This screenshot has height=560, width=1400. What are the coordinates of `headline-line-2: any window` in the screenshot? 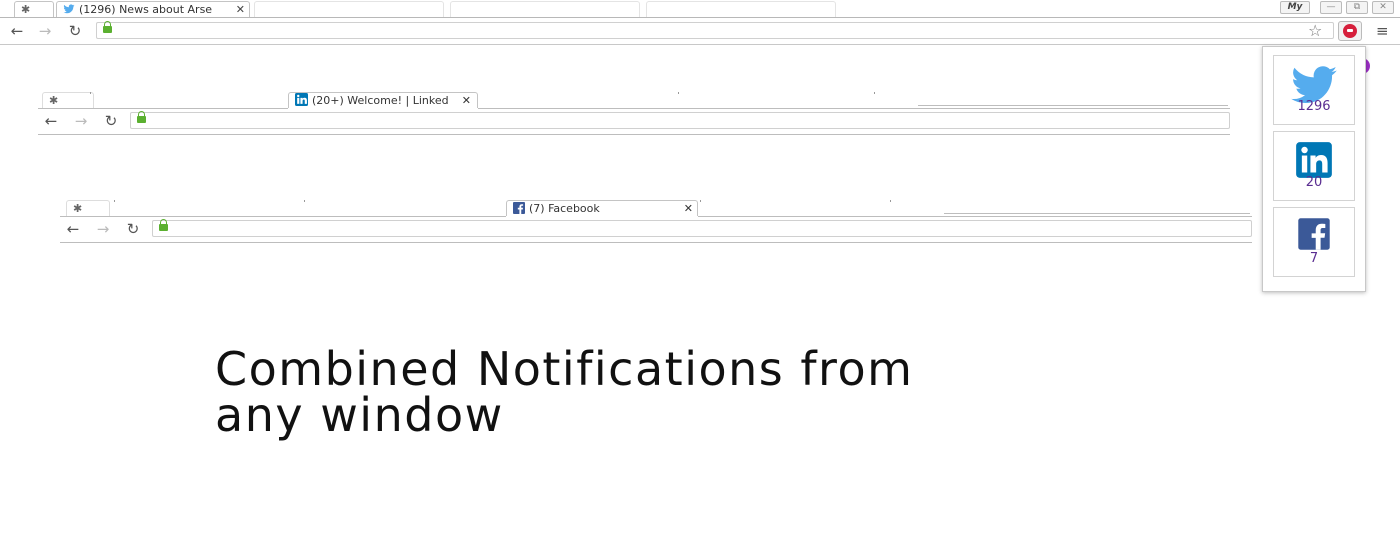 It's located at (359, 415).